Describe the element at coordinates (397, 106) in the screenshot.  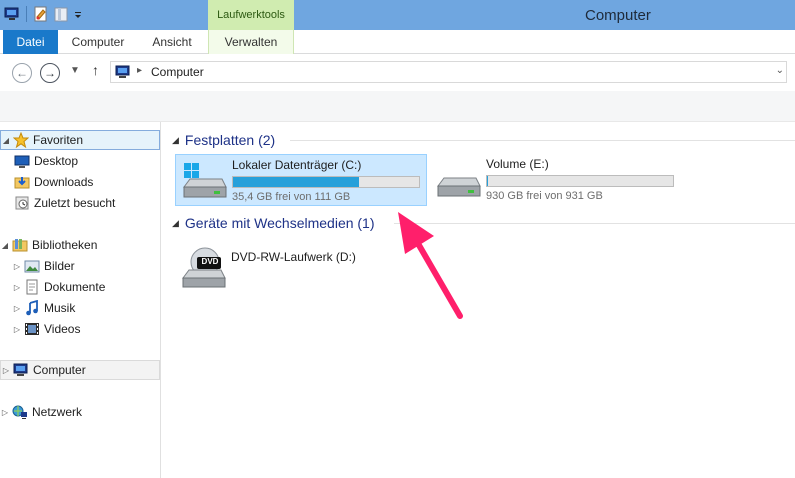
I see `toolbar-band` at that location.